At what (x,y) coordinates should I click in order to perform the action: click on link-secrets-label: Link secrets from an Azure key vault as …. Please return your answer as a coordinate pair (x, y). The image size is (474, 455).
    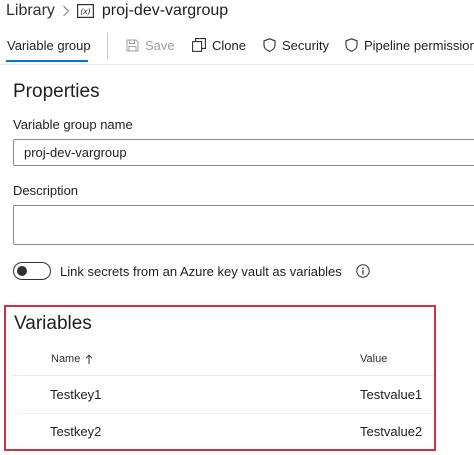
    Looking at the image, I should click on (201, 271).